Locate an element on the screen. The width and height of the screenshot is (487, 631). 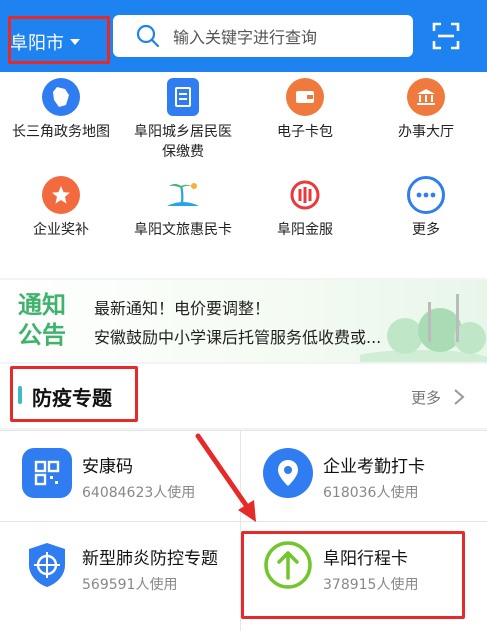
up-arrow-circle-icon is located at coordinates (288, 565).